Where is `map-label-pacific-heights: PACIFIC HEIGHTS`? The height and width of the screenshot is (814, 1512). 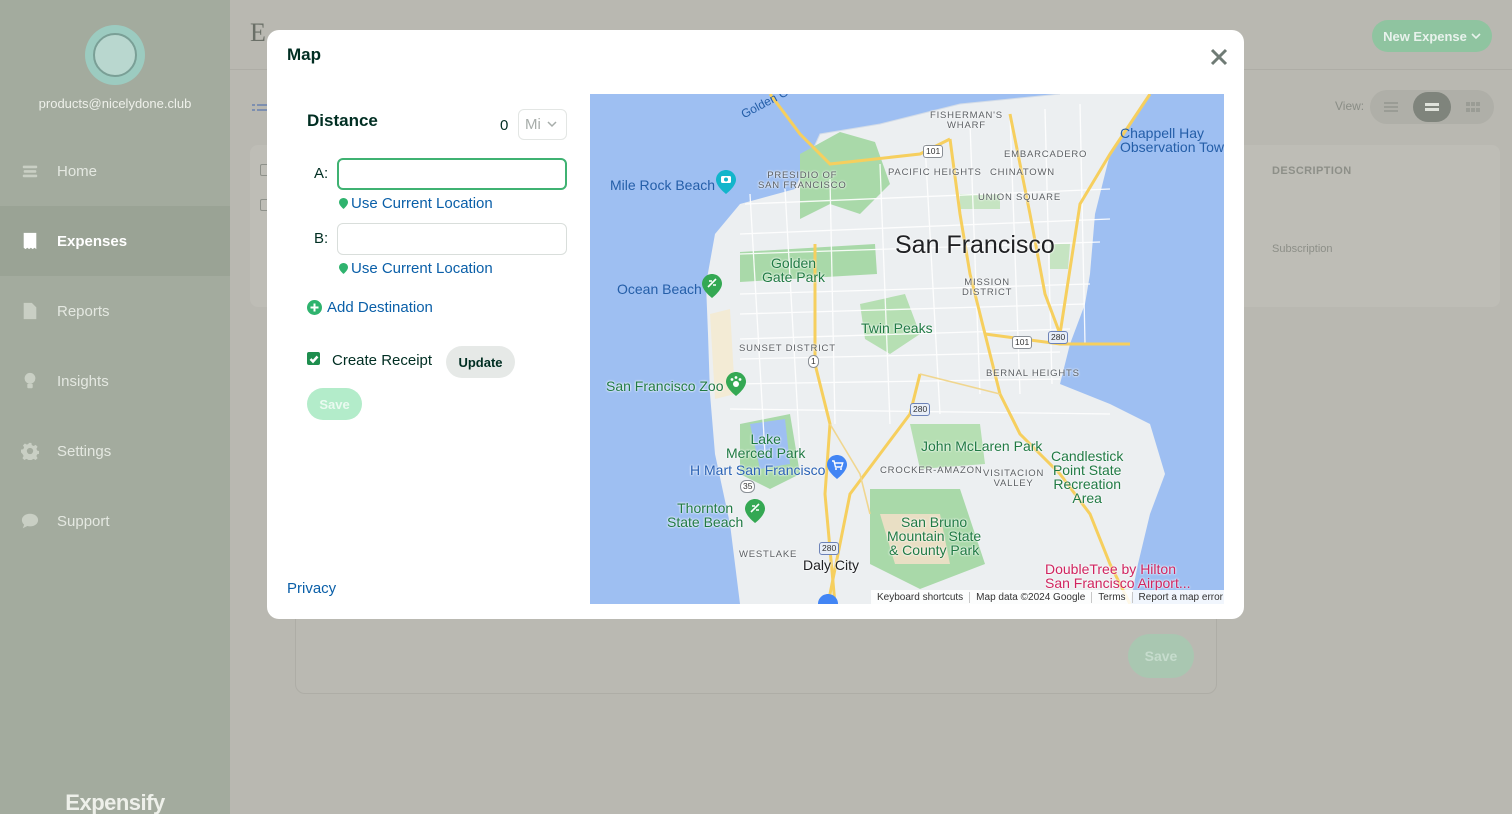
map-label-pacific-heights: PACIFIC HEIGHTS is located at coordinates (935, 172).